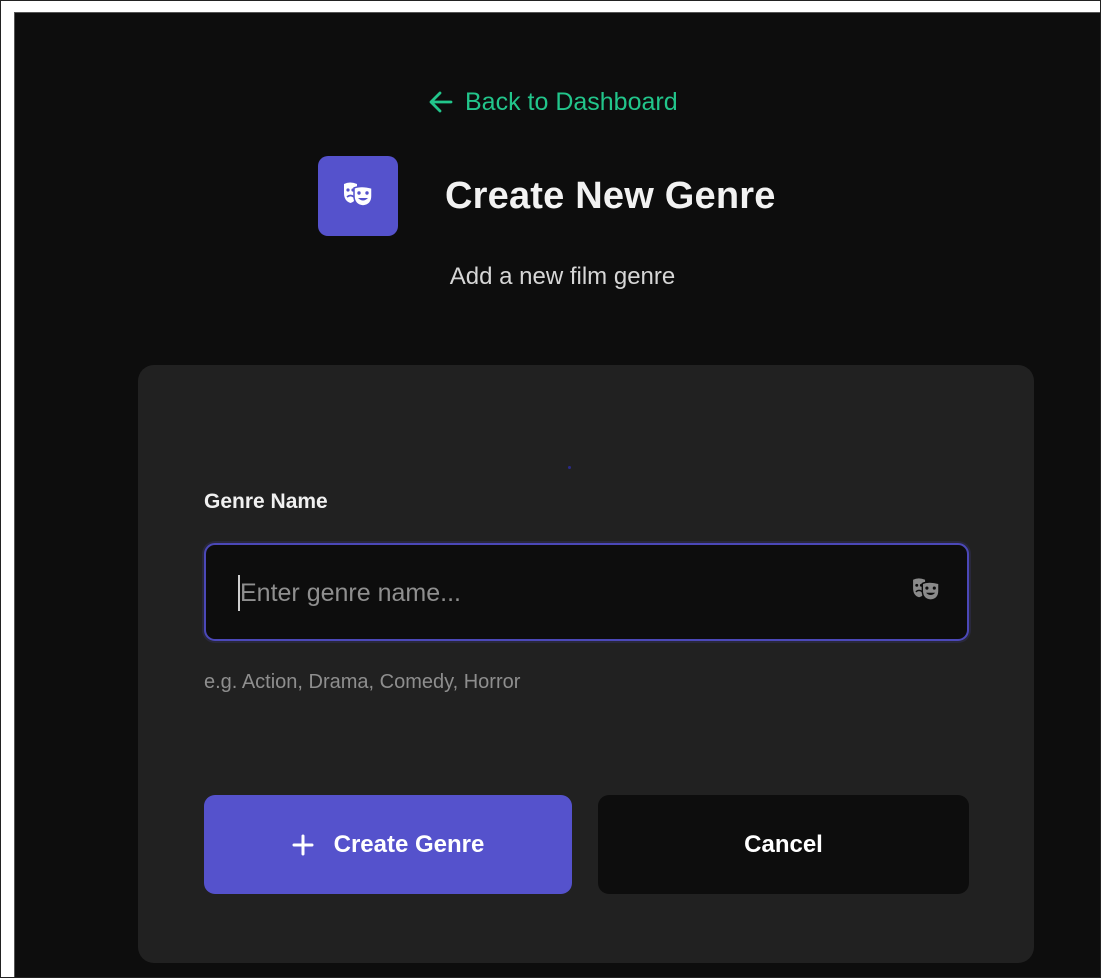  What do you see at coordinates (362, 682) in the screenshot?
I see `genre-name-hint: e.g. Action, Drama, Comedy, Horror` at bounding box center [362, 682].